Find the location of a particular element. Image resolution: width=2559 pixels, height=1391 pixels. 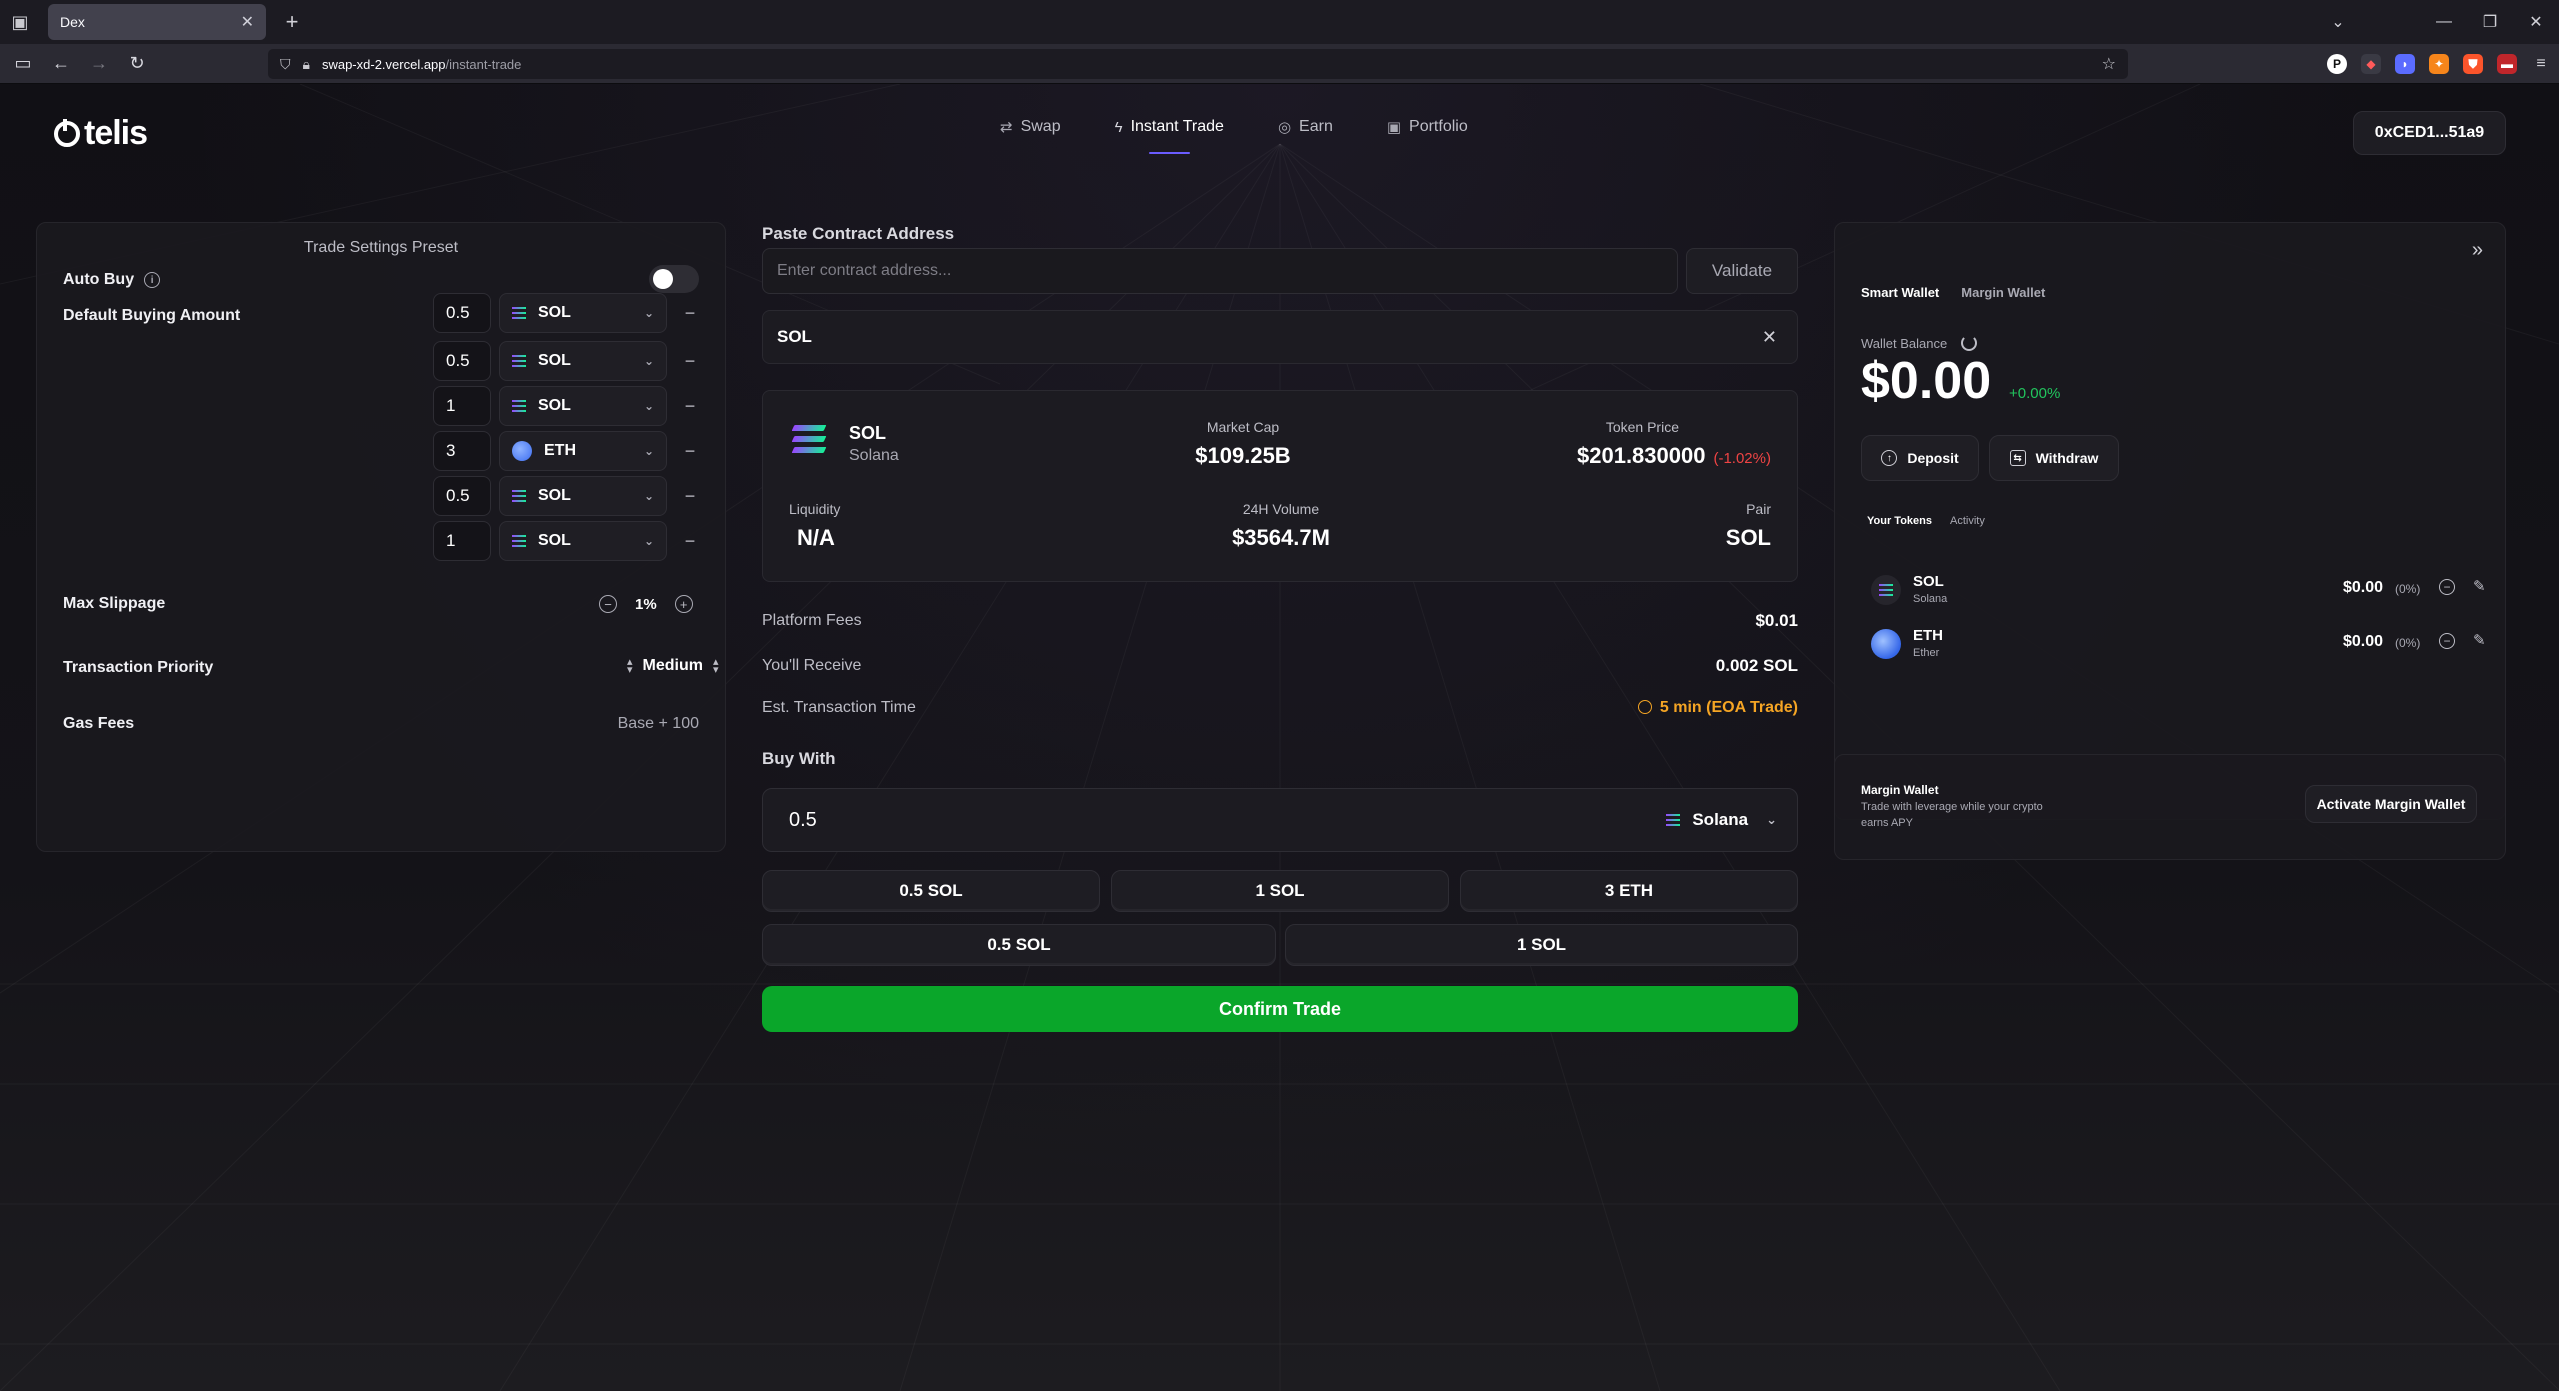

nav-swap: ⇄ Swap is located at coordinates (1030, 127).